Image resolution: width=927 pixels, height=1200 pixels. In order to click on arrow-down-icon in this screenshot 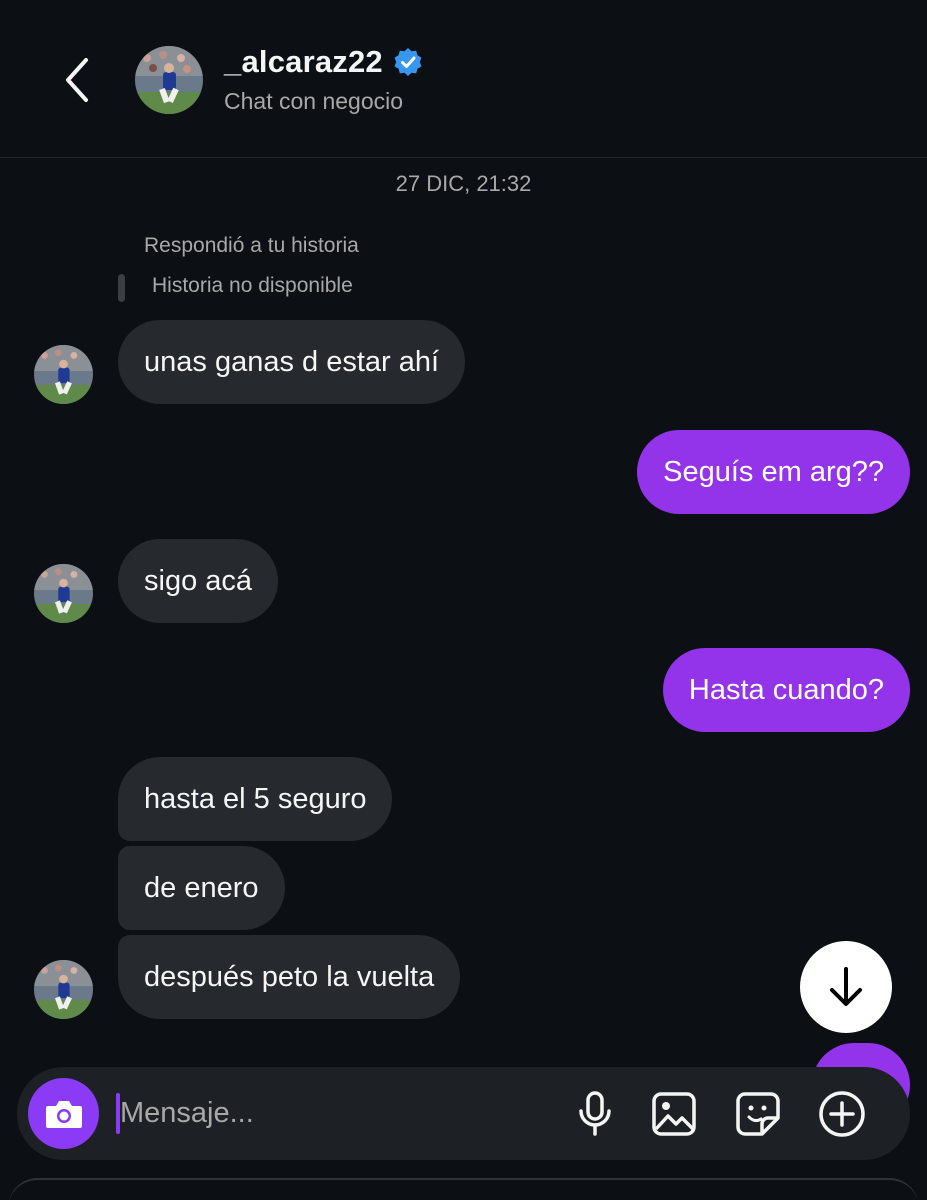, I will do `click(846, 986)`.